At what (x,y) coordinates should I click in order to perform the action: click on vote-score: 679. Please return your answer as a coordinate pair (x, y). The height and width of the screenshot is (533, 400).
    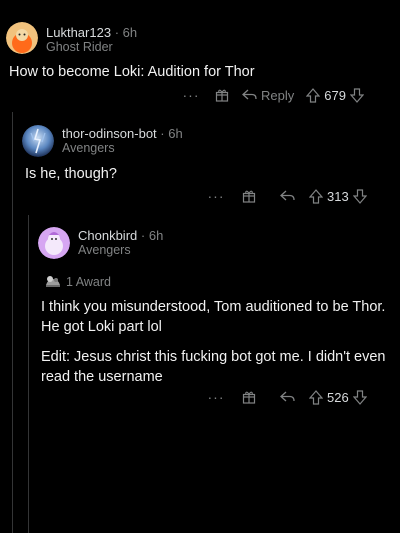
    Looking at the image, I should click on (335, 95).